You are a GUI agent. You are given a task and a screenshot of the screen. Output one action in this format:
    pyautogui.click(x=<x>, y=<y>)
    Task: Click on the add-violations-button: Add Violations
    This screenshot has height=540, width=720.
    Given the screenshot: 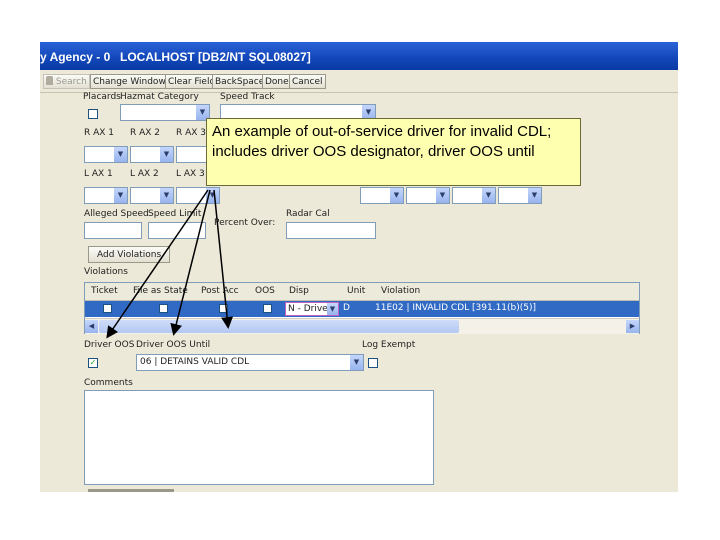 What is the action you would take?
    pyautogui.click(x=129, y=254)
    